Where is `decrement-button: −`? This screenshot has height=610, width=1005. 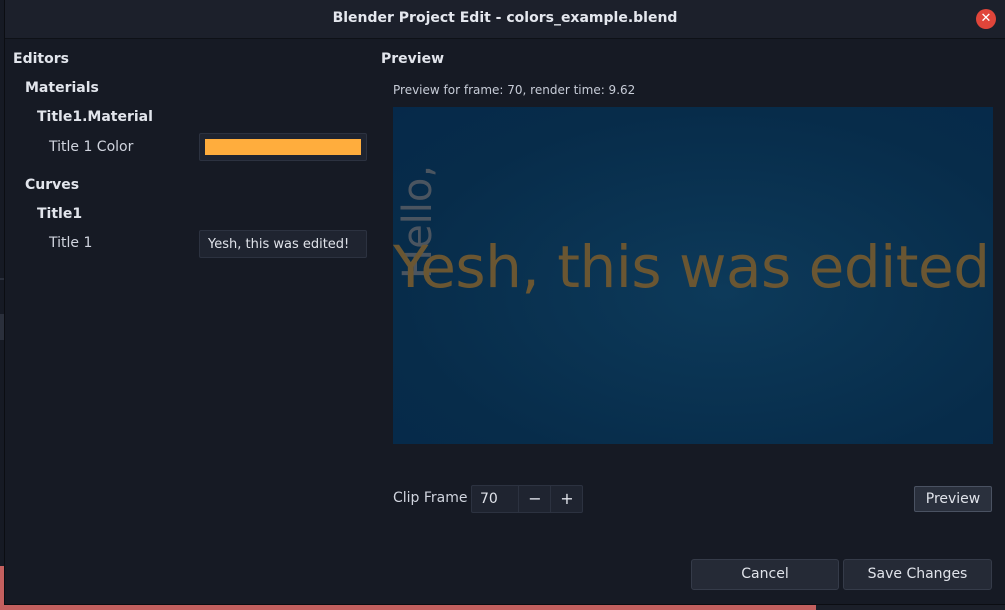 decrement-button: − is located at coordinates (534, 499).